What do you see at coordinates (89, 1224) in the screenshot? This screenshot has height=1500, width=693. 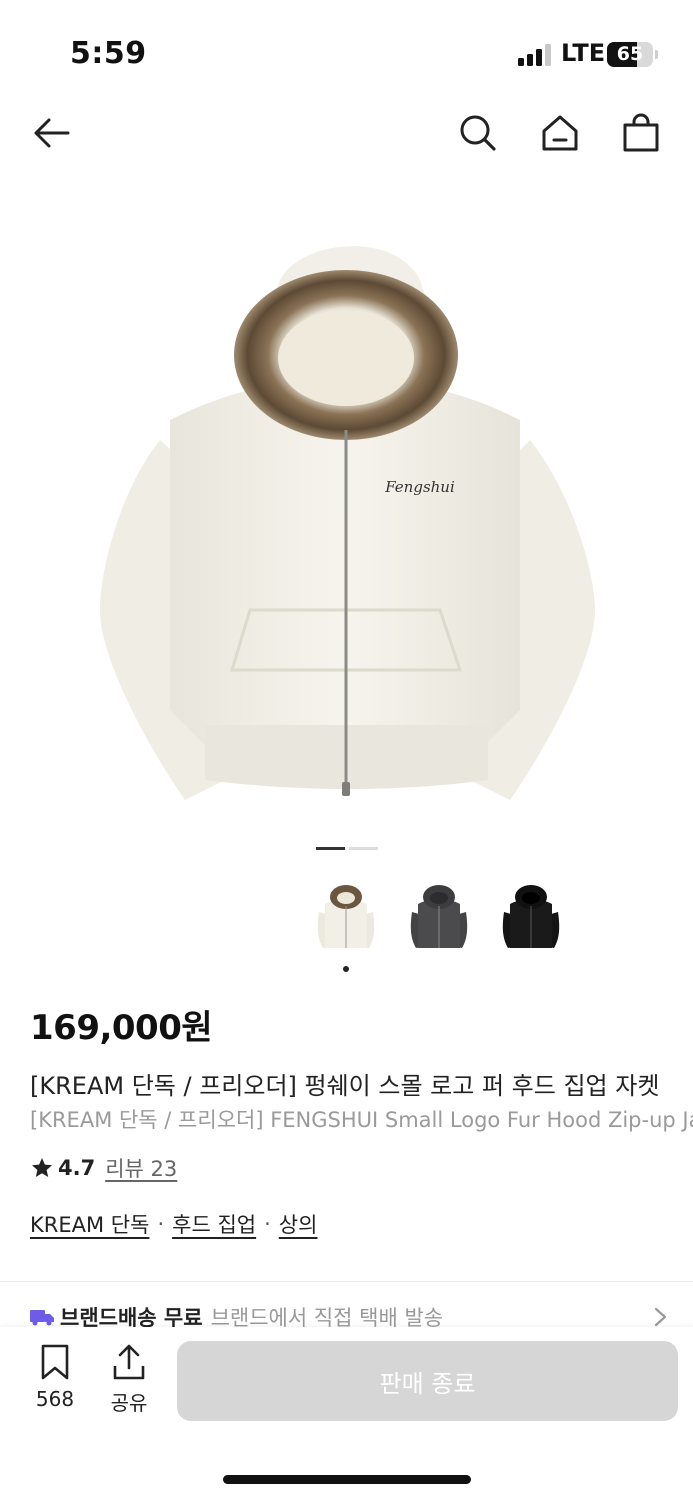 I see `tag-kream-exclusive: KREAM 단독` at bounding box center [89, 1224].